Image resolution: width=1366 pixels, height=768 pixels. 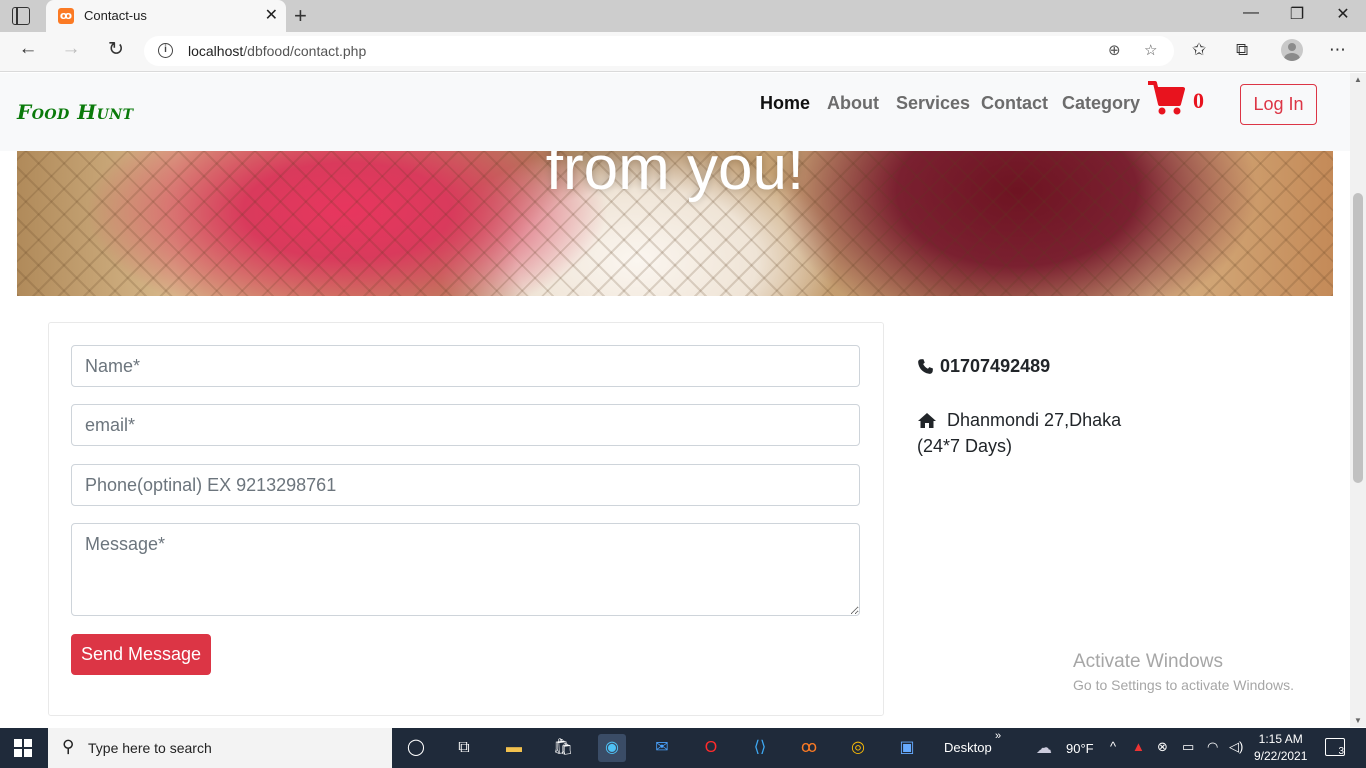 I want to click on home-icon, so click(x=927, y=420).